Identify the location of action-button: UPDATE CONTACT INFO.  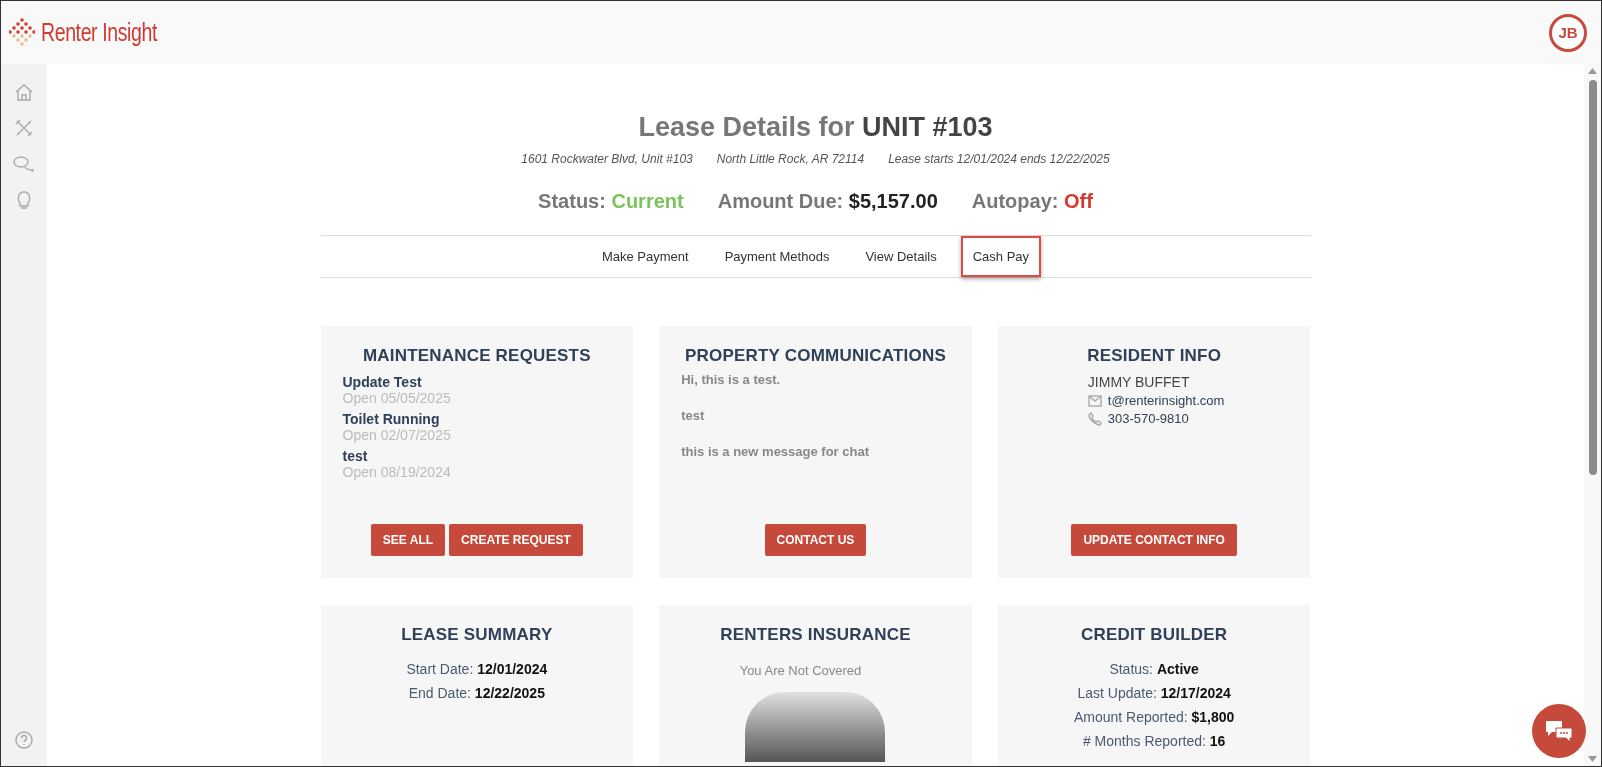
(1154, 540).